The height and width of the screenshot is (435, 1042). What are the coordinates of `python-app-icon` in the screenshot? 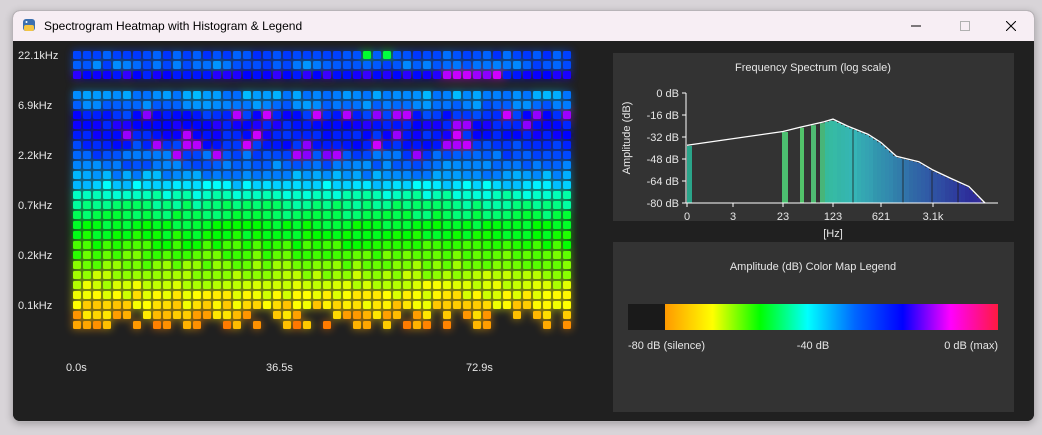 It's located at (29, 25).